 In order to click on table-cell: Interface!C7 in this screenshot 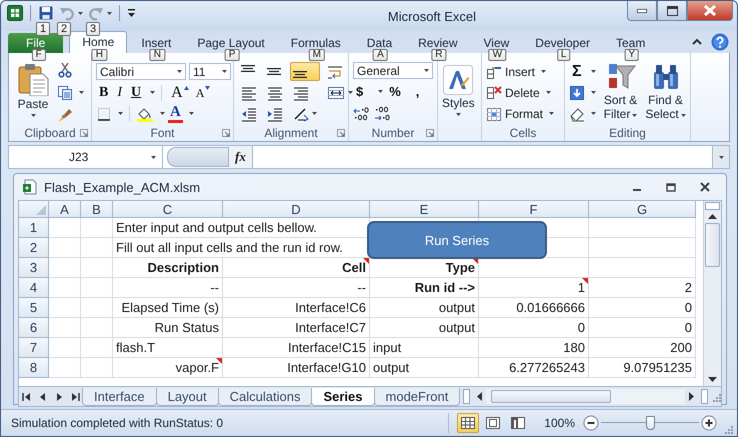, I will do `click(330, 327)`.